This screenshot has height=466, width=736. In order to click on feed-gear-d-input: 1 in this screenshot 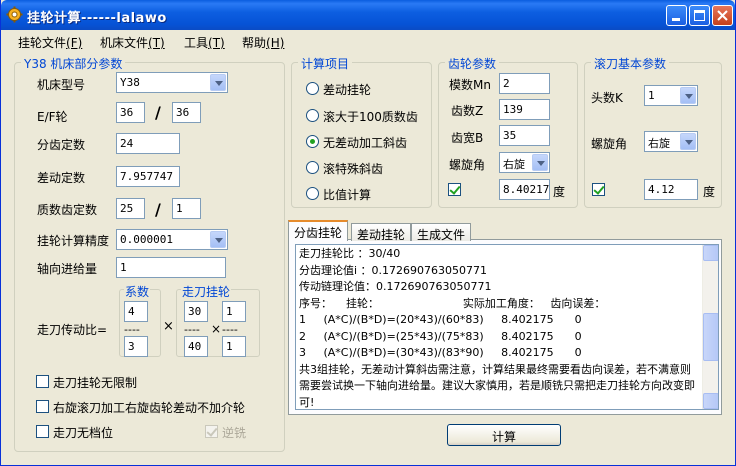, I will do `click(234, 346)`.